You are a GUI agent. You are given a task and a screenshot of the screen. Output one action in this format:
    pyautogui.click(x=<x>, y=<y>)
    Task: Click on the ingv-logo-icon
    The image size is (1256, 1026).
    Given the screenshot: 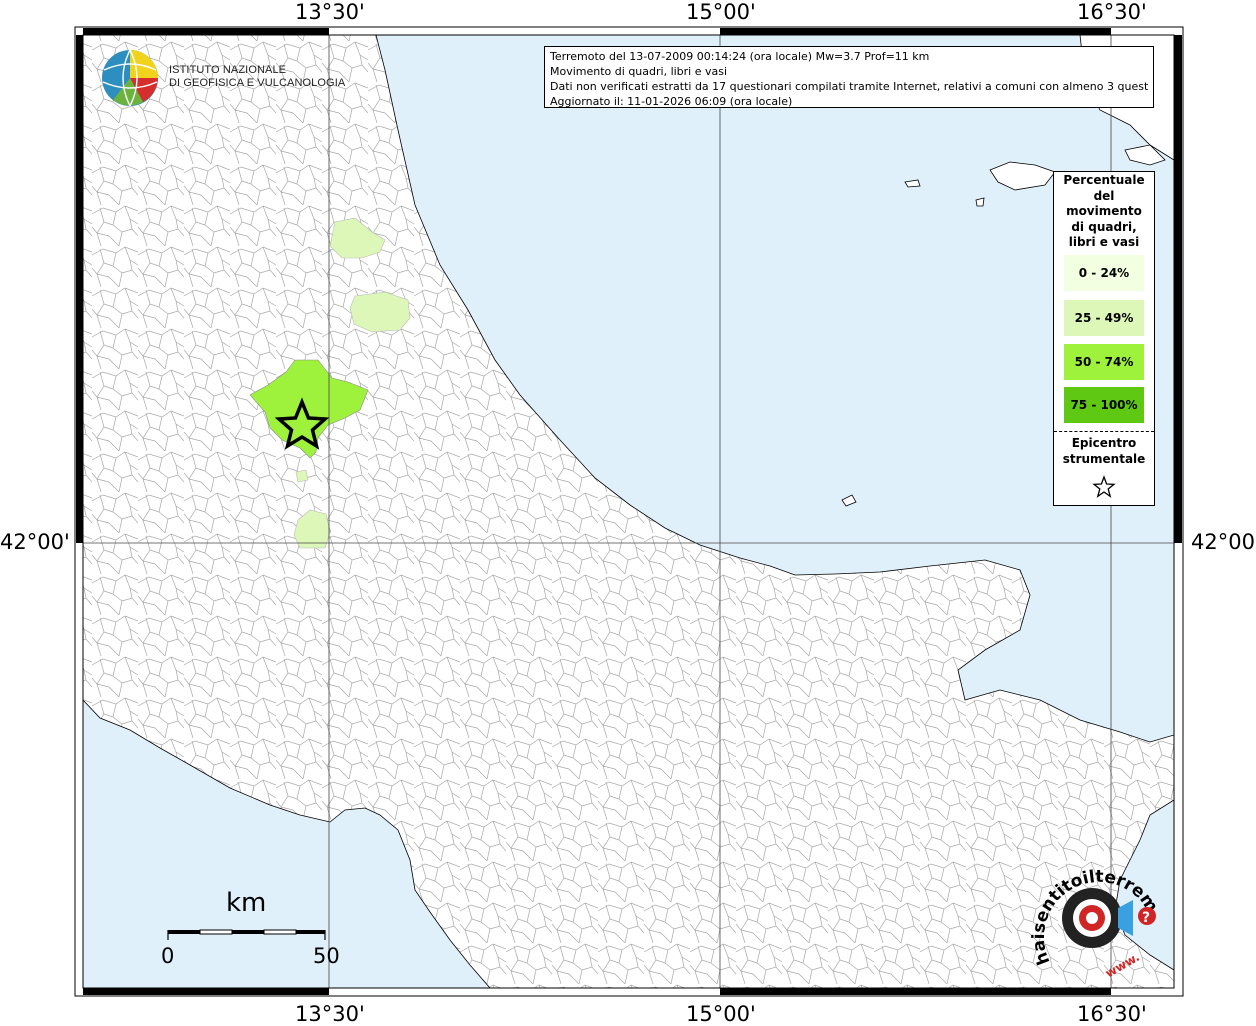 What is the action you would take?
    pyautogui.click(x=130, y=78)
    